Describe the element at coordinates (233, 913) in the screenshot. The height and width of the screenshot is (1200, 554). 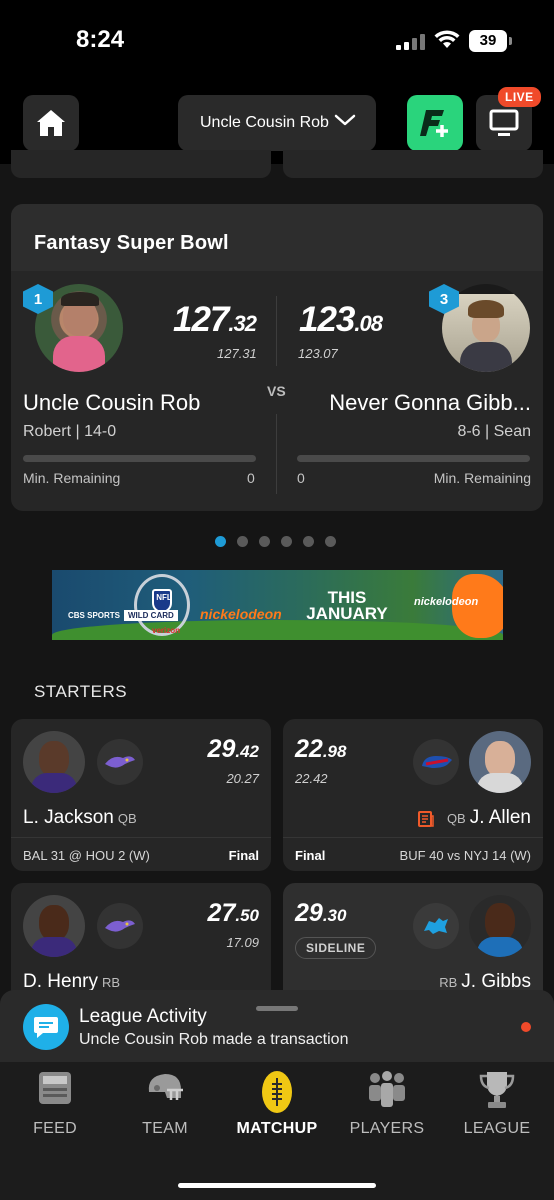
I see `player-score: 27.50` at that location.